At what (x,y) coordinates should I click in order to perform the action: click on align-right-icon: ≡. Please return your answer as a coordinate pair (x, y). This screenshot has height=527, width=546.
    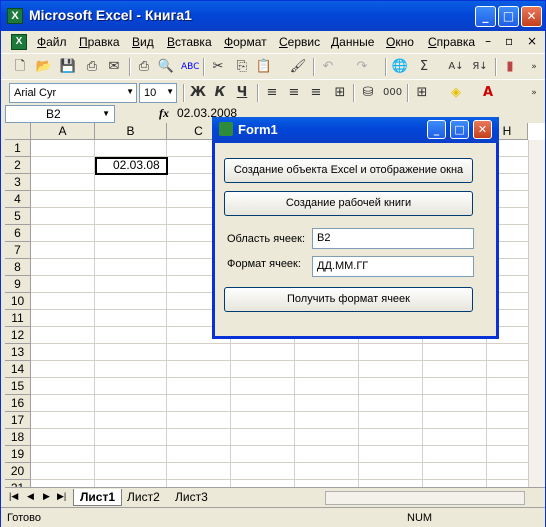
    Looking at the image, I should click on (316, 93).